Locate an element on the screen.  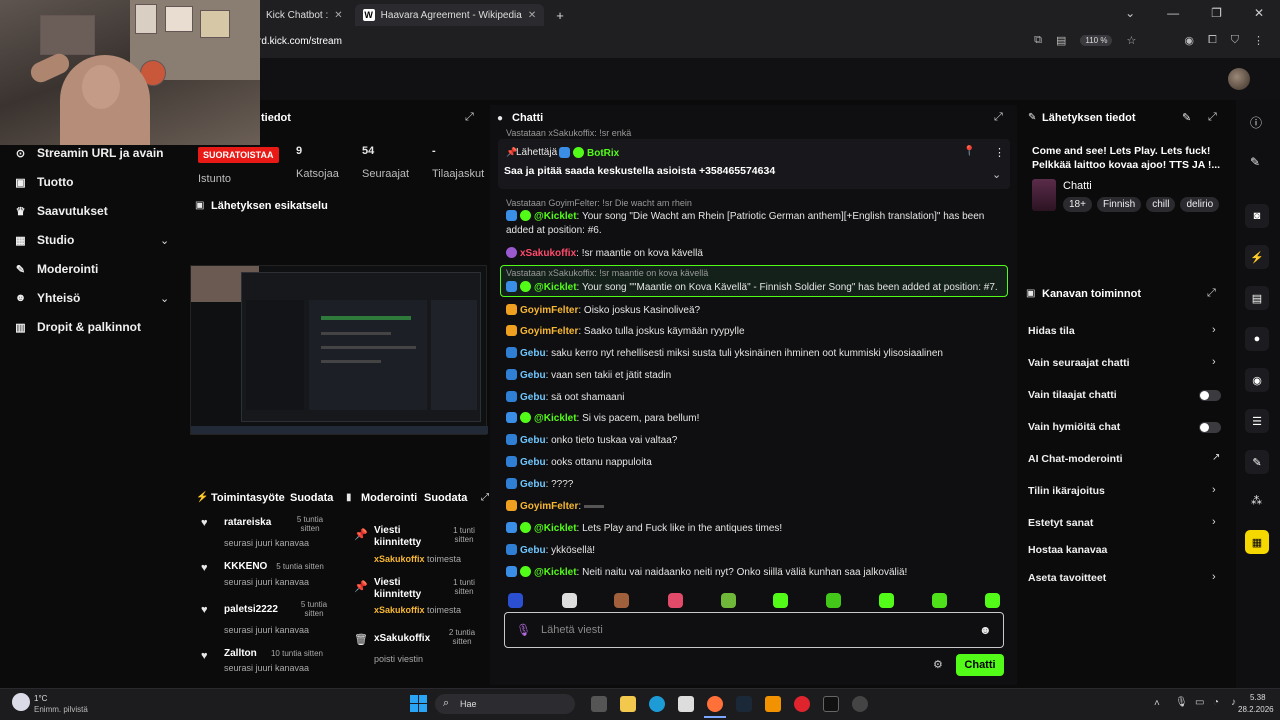
screenshot-icon: ⧉ is located at coordinates (1038, 40).